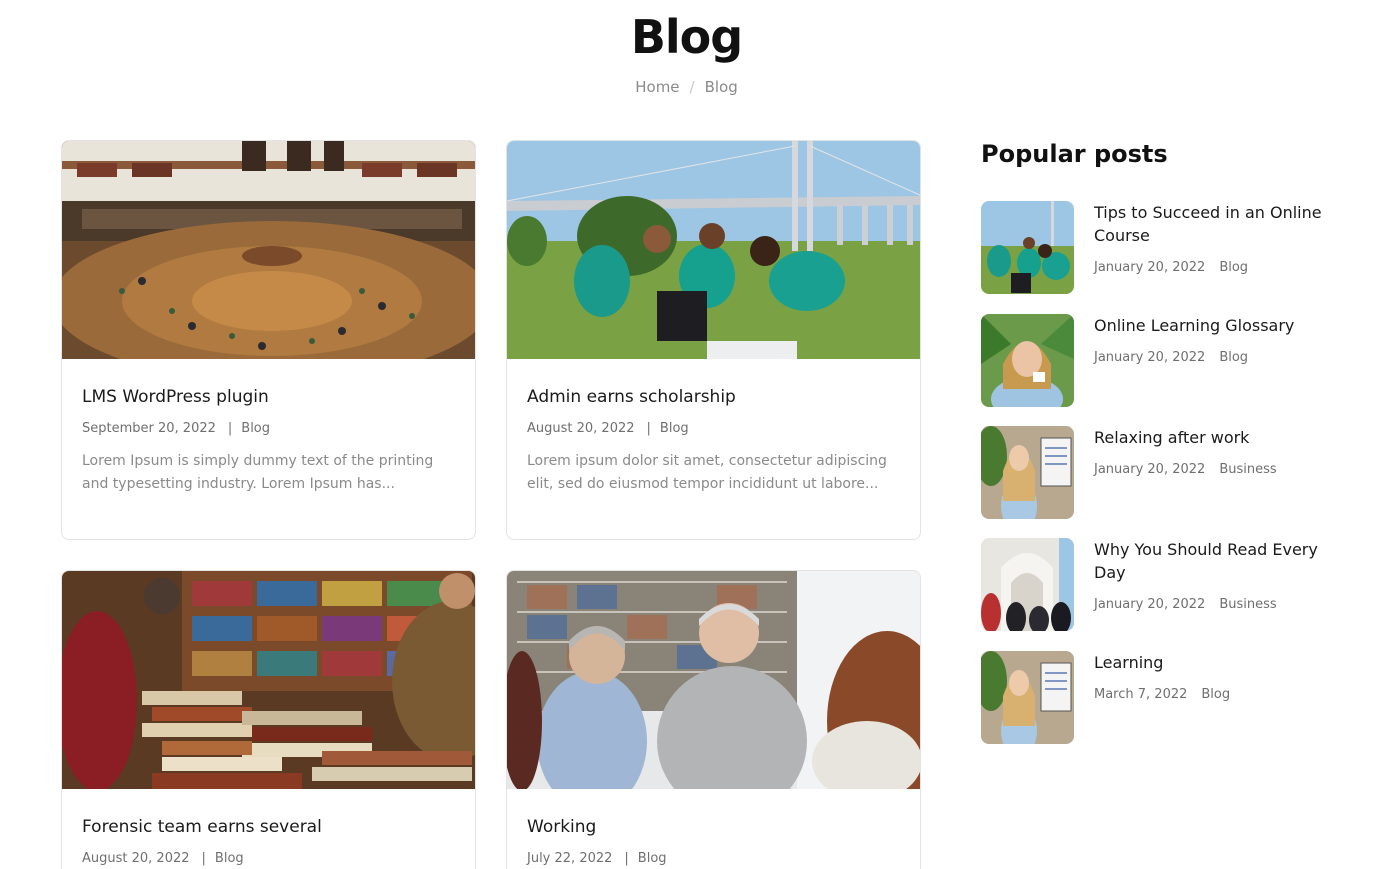 The height and width of the screenshot is (869, 1373). I want to click on popular-post-title: Why You Should Read Every Day, so click(1214, 561).